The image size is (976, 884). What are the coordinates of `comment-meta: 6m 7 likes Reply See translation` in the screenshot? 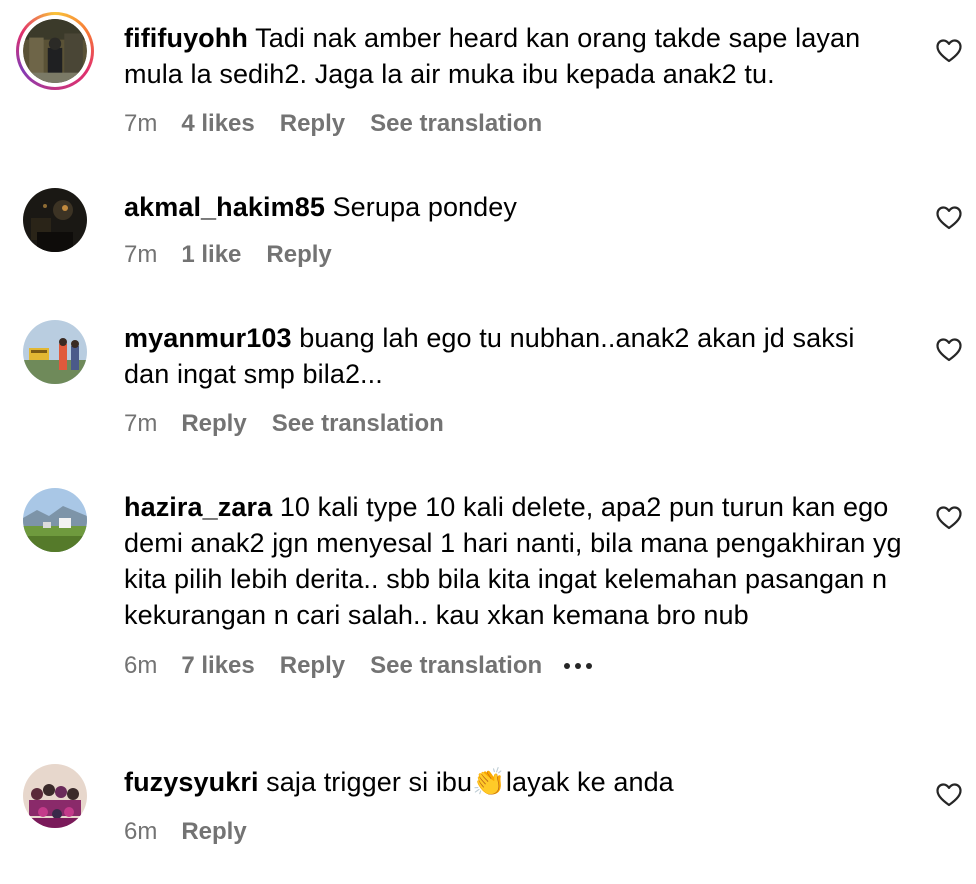 It's located at (514, 666).